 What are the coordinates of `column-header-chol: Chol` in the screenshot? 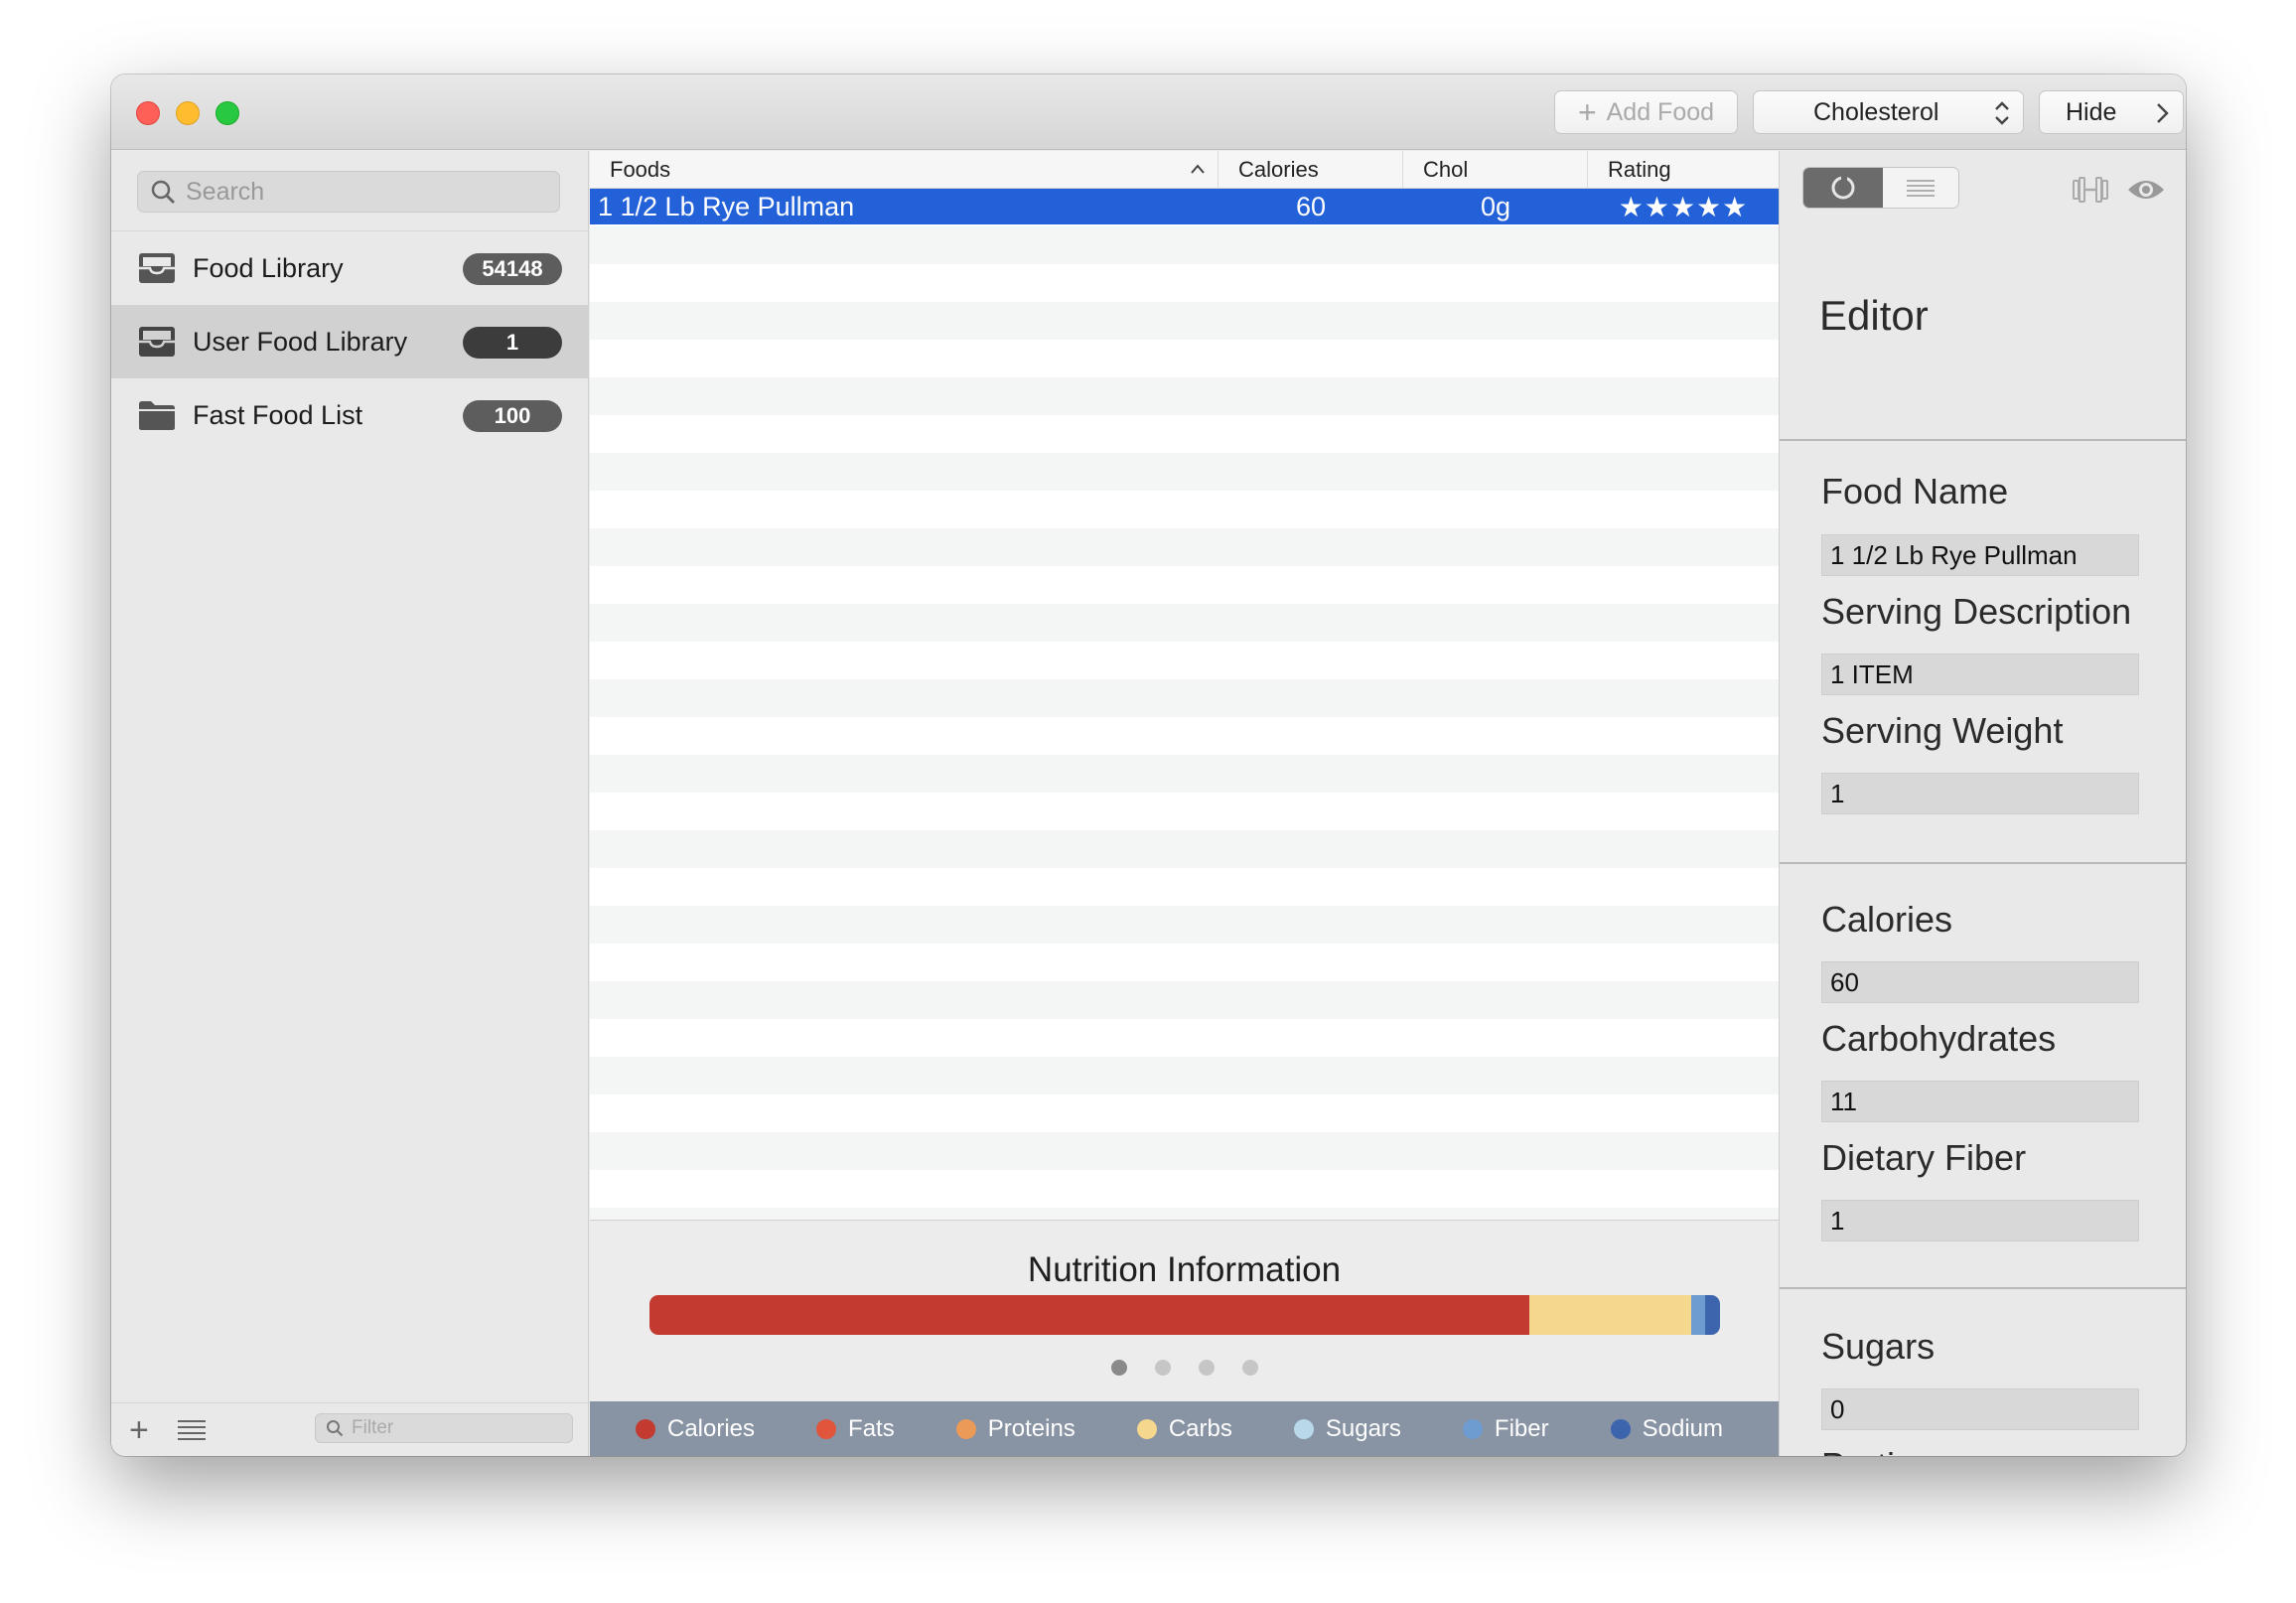 It's located at (1495, 170).